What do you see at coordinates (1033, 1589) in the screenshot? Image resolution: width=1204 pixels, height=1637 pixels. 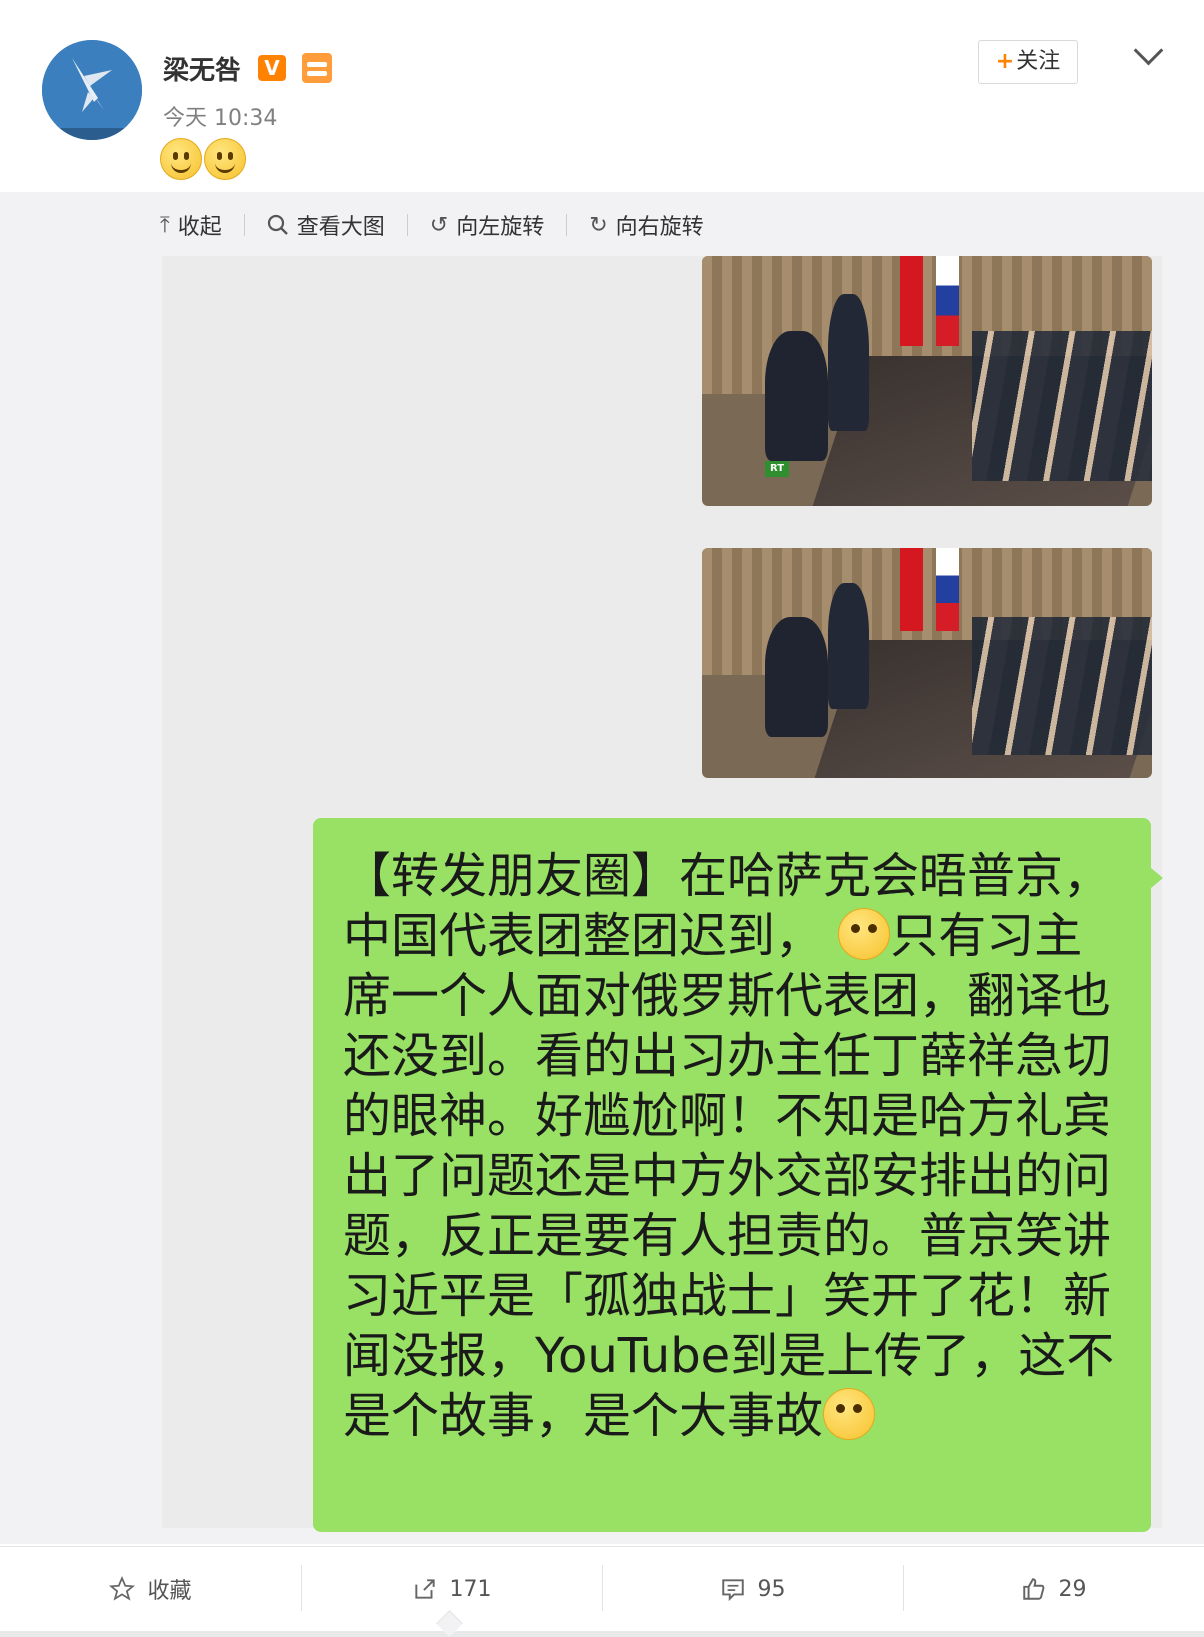 I see `thumbs-up-icon` at bounding box center [1033, 1589].